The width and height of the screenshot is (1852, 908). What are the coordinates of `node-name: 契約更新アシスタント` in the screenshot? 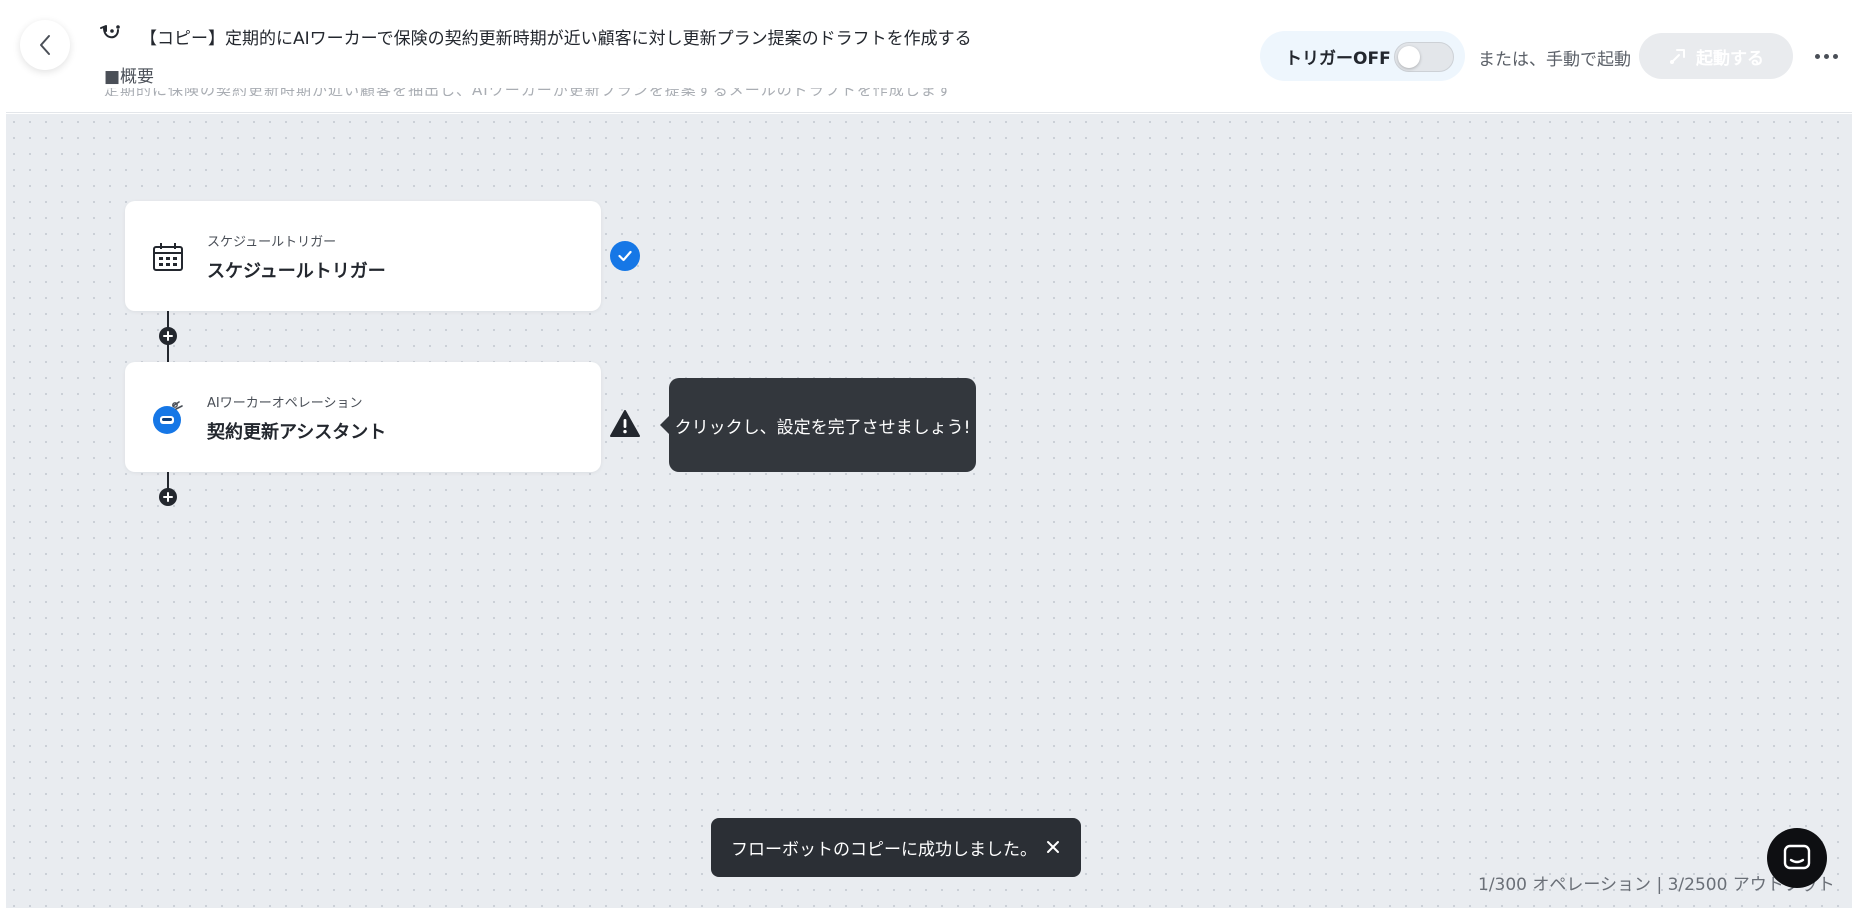 It's located at (297, 432).